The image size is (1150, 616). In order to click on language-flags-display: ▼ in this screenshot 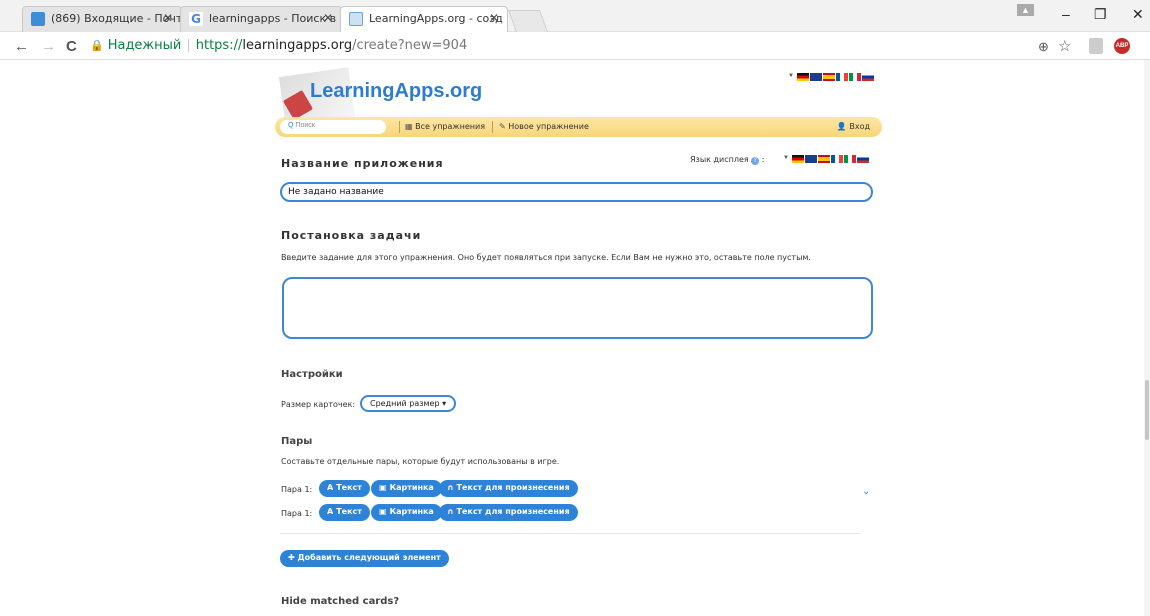, I will do `click(826, 159)`.